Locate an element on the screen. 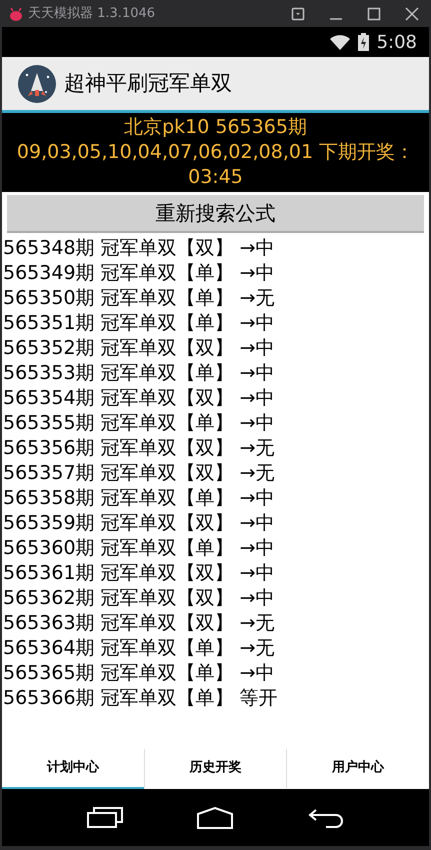 The width and height of the screenshot is (431, 850). plan-row-text: 565351期 冠军单双【单】 →中 is located at coordinates (139, 323).